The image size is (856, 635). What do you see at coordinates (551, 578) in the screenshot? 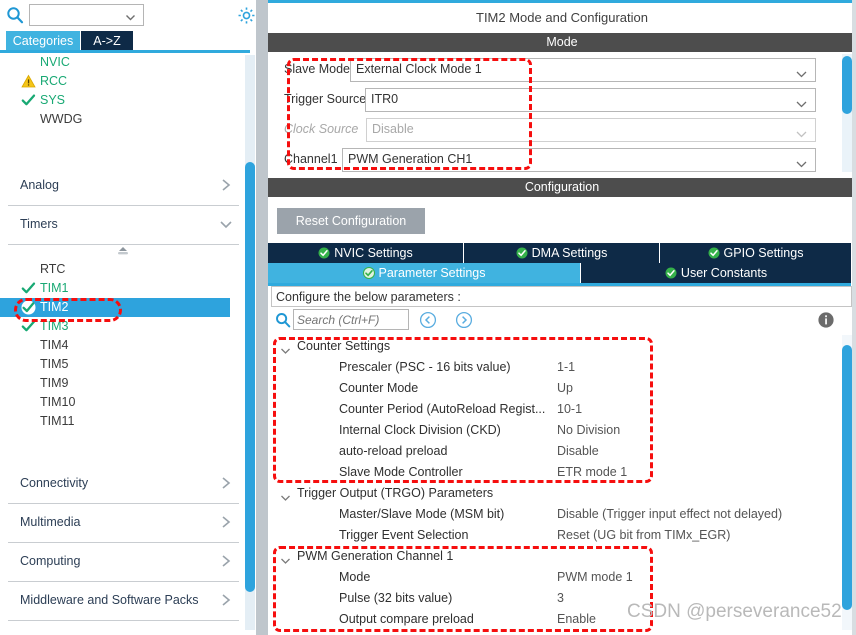
I see `param-row-pwm-mode: Mode PWM mode 1` at bounding box center [551, 578].